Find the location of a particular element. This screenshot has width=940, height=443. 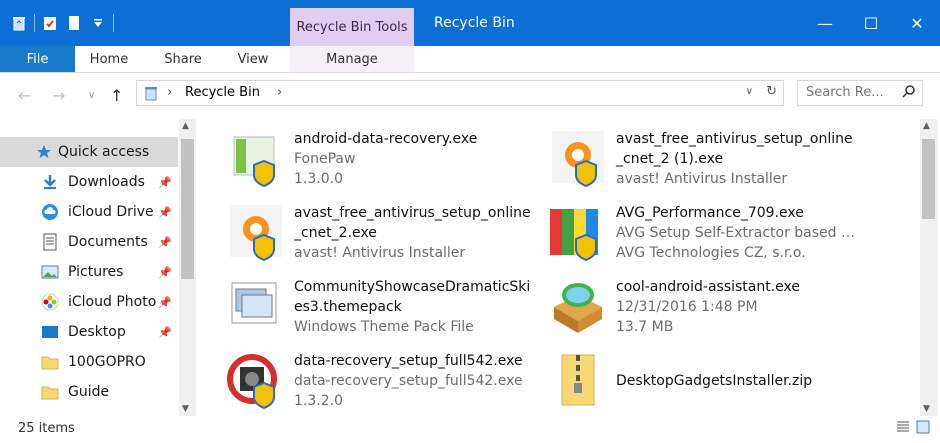

folder-icon is located at coordinates (50, 362).